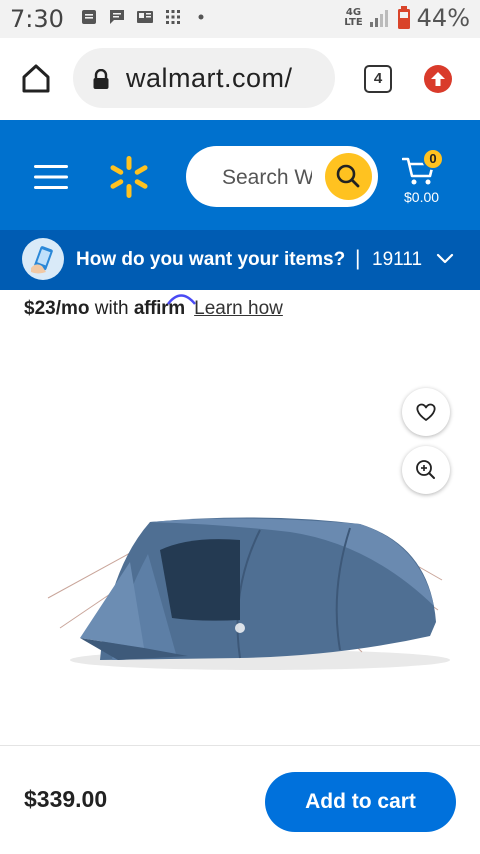 Image resolution: width=480 pixels, height=854 pixels. I want to click on search-icon, so click(348, 176).